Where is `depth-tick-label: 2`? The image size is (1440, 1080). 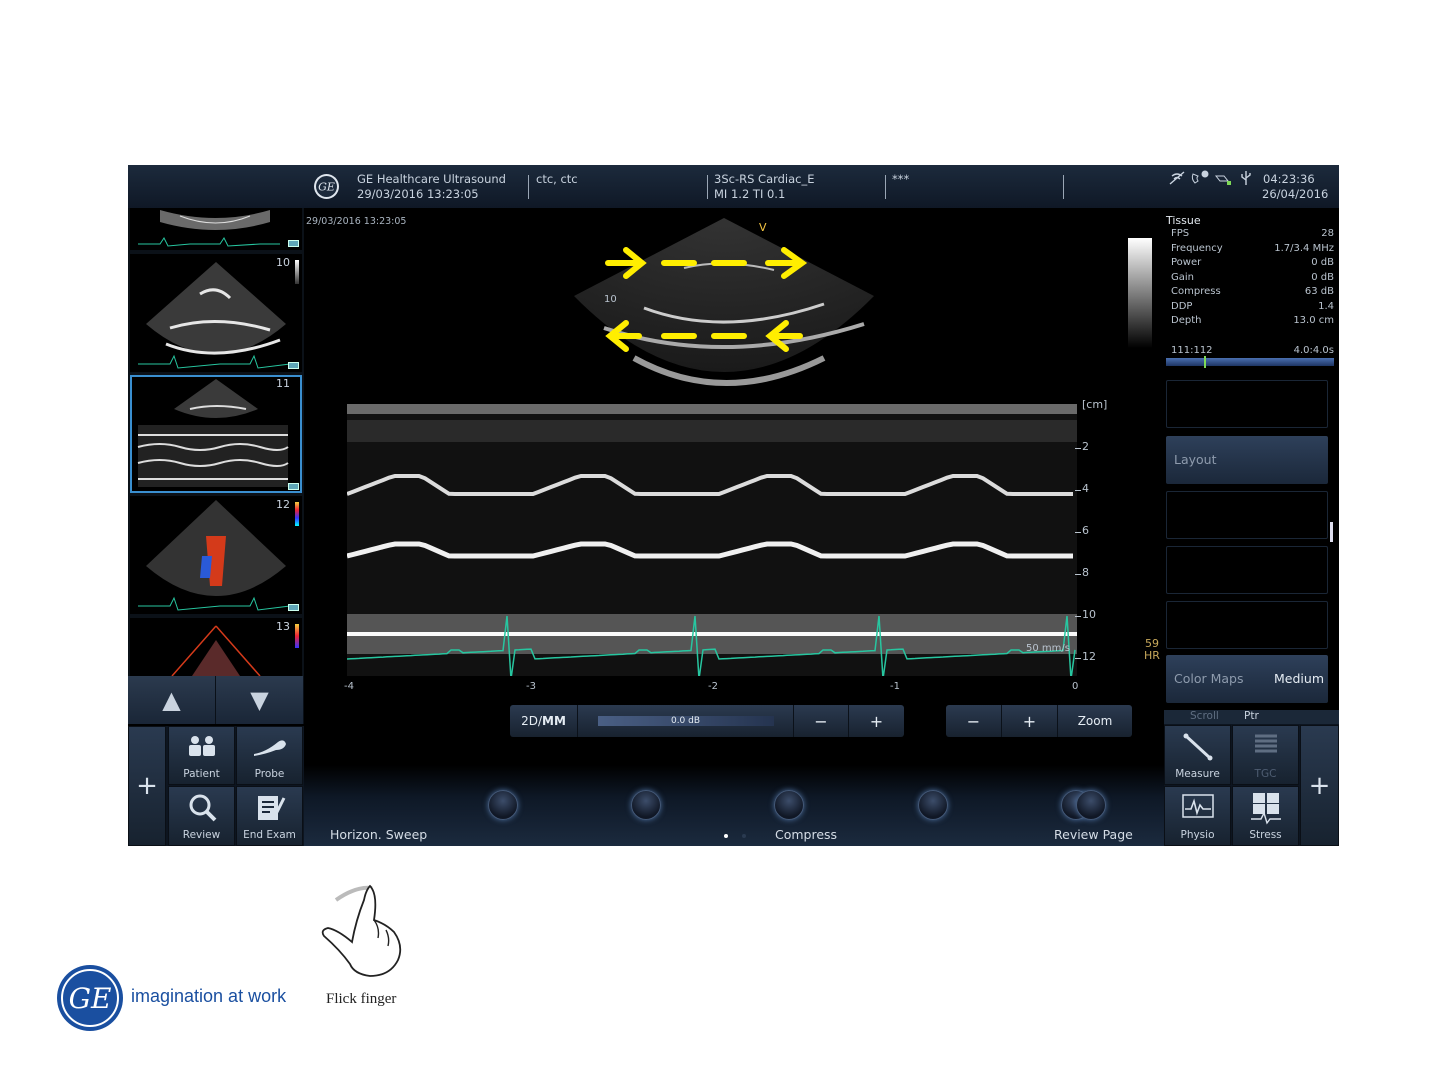
depth-tick-label: 2 is located at coordinates (1085, 446).